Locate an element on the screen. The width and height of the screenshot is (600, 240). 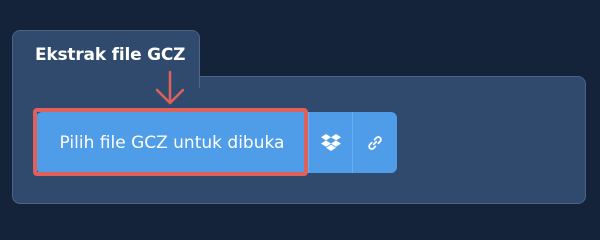
tab-title: Ekstrak file GCZ is located at coordinates (110, 55).